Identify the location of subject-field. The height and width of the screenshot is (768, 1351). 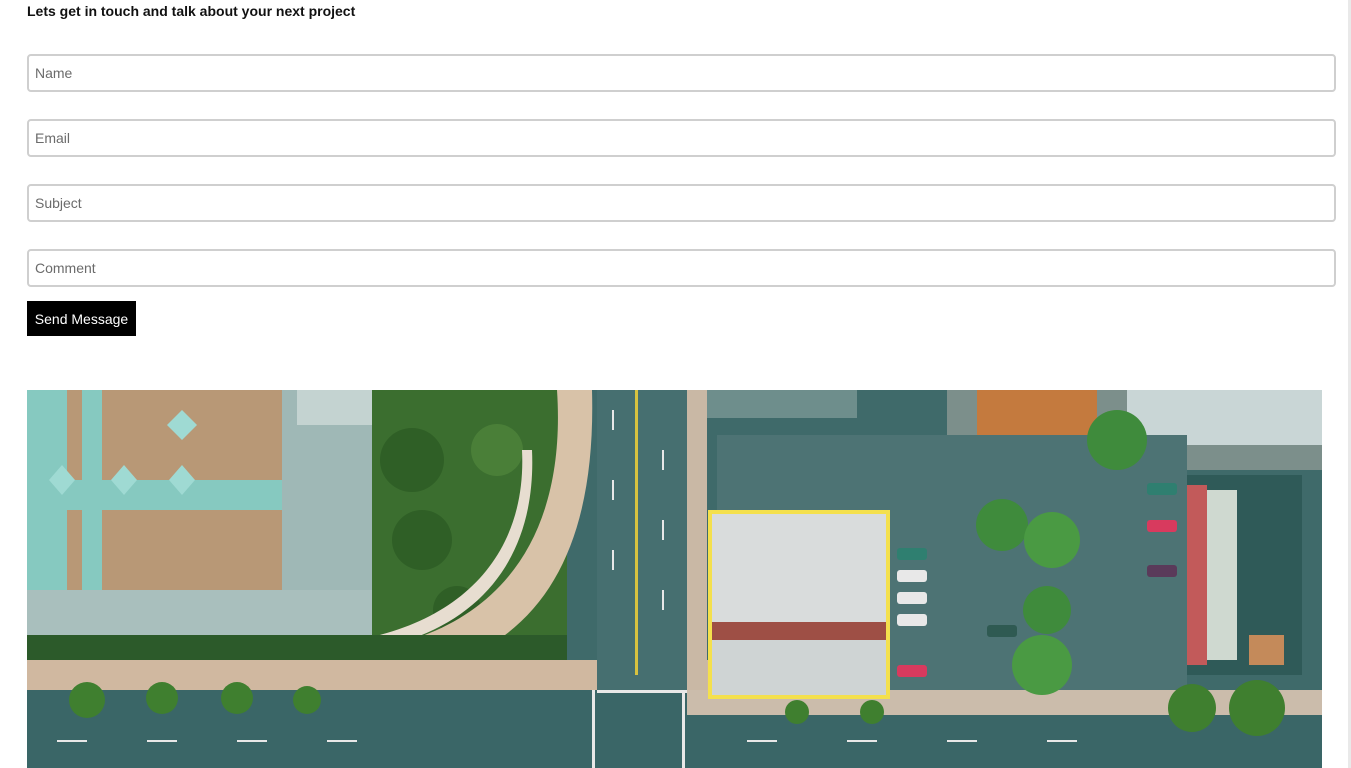
(681, 203).